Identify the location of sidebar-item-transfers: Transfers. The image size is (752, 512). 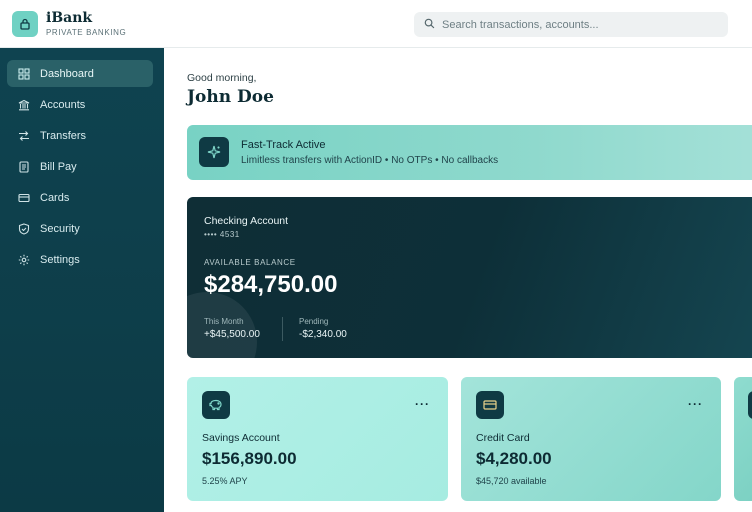
(80, 135).